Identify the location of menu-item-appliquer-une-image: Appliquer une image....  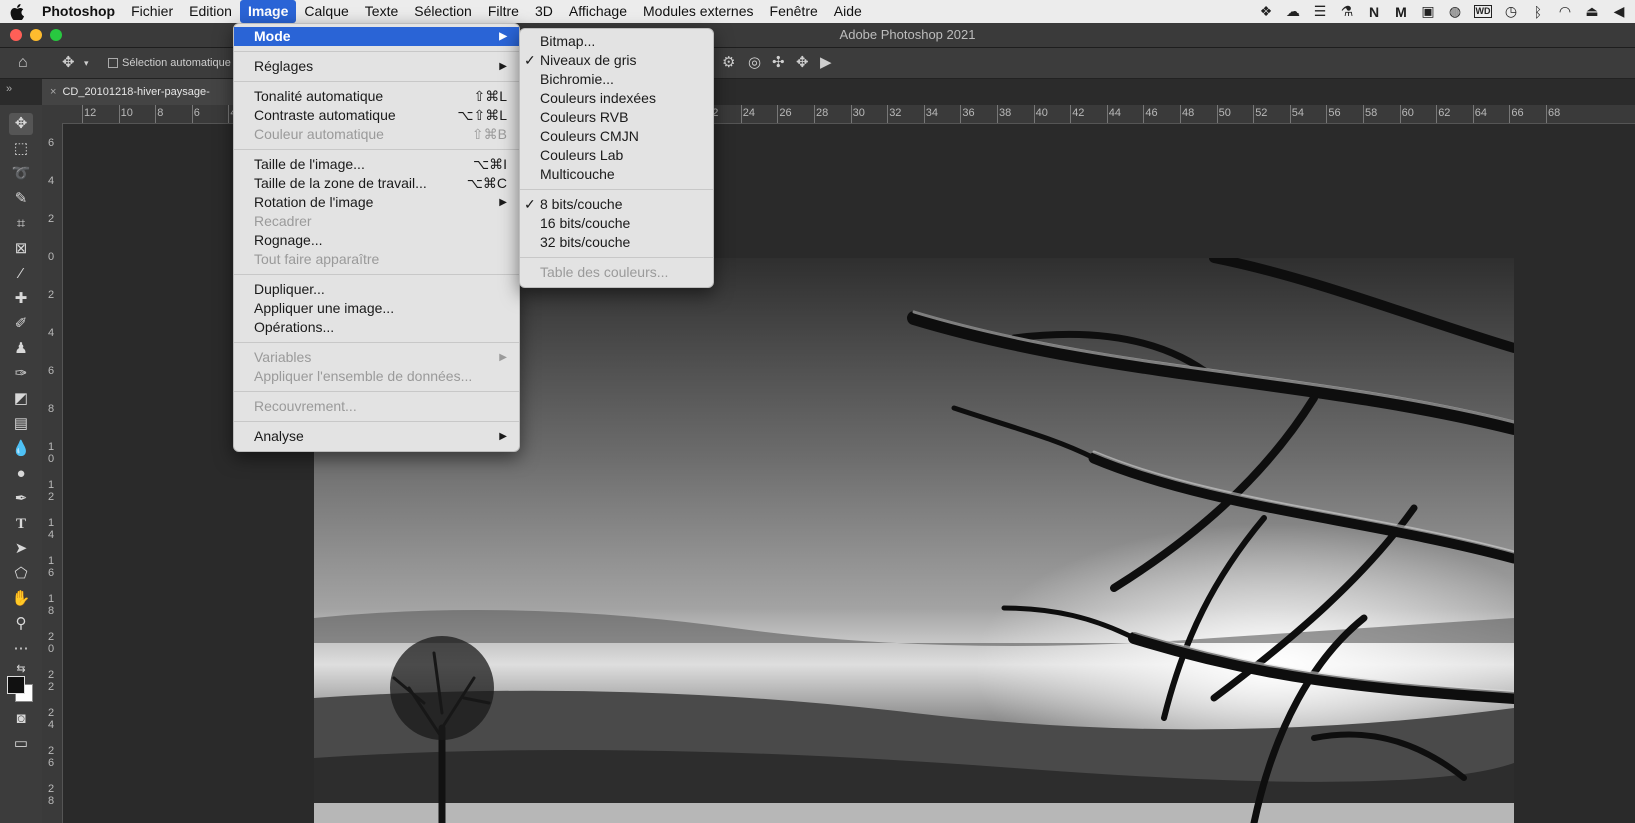
(376, 308).